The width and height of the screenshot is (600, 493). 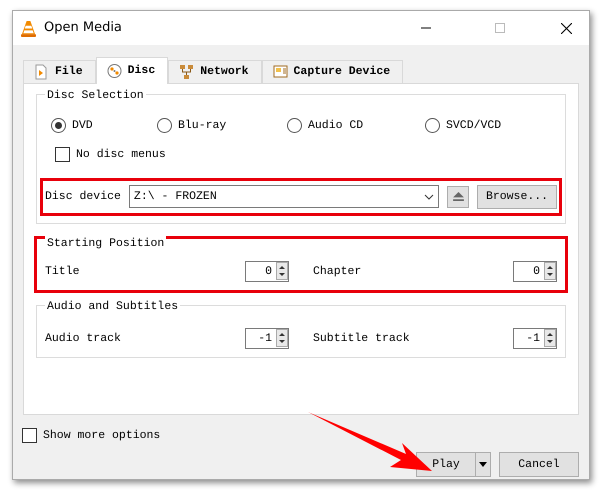 What do you see at coordinates (356, 125) in the screenshot?
I see `radio-option: Audio CD` at bounding box center [356, 125].